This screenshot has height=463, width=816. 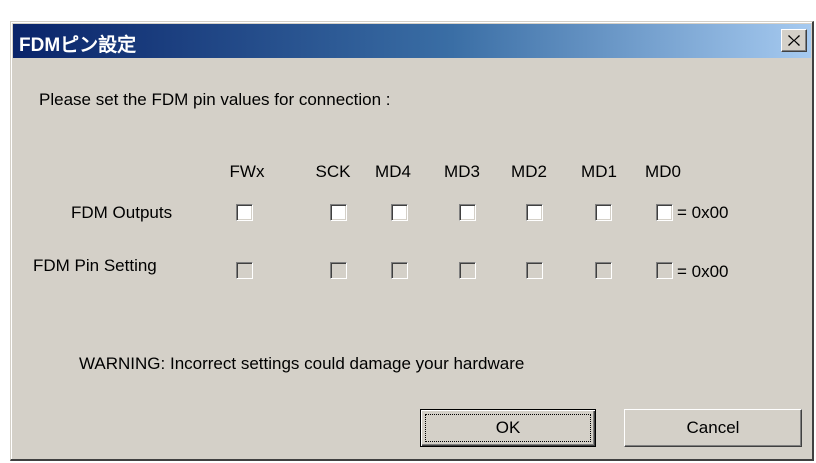 I want to click on fdm-pin-setting-sck-checkbox, so click(x=338, y=270).